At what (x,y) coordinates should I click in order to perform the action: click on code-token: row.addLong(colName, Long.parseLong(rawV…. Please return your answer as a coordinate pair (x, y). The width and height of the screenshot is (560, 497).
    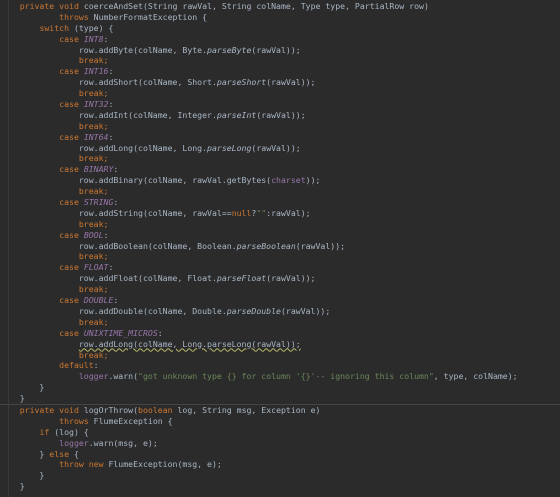
    Looking at the image, I should click on (189, 343).